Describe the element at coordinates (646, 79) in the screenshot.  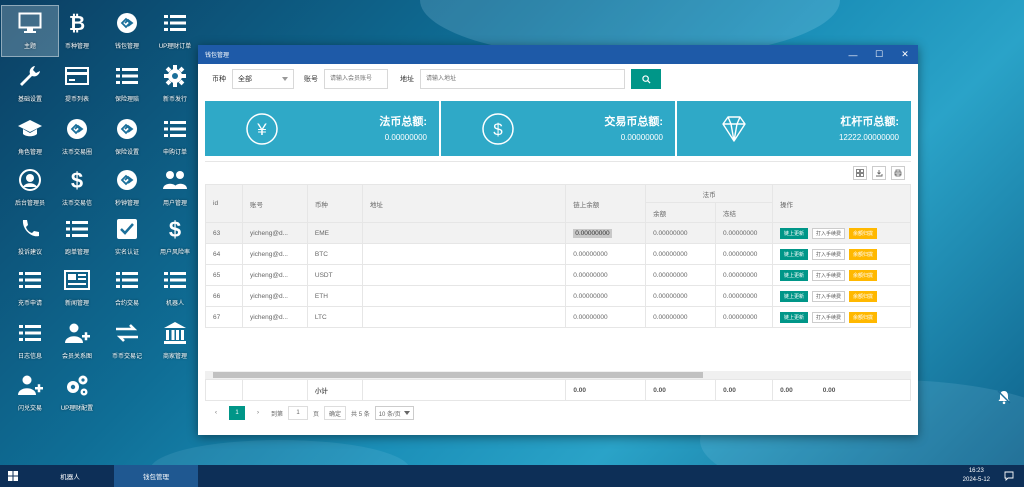
I see `search-button` at that location.